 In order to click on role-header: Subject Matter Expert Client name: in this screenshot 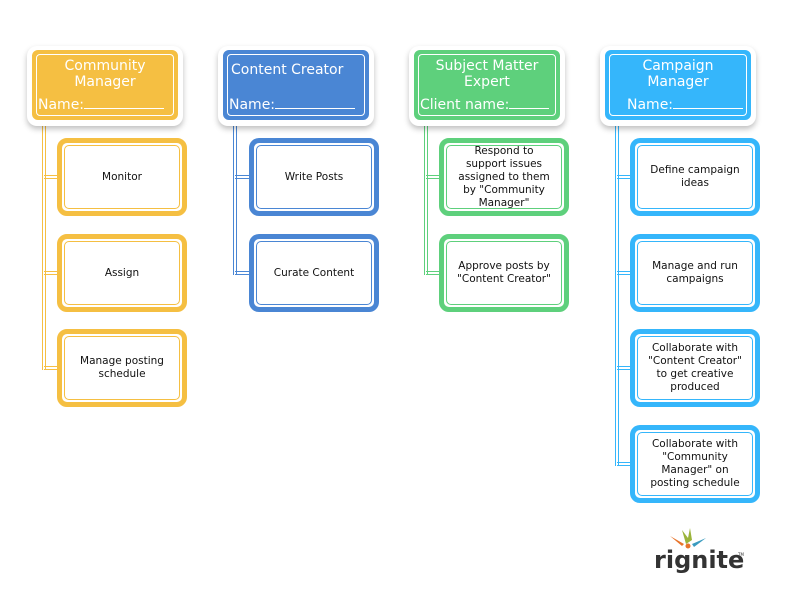, I will do `click(487, 86)`.